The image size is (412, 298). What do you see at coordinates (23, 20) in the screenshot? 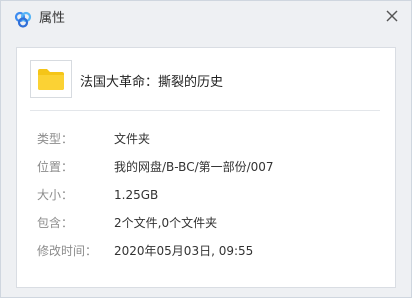
I see `baidu-netdisk-icon` at bounding box center [23, 20].